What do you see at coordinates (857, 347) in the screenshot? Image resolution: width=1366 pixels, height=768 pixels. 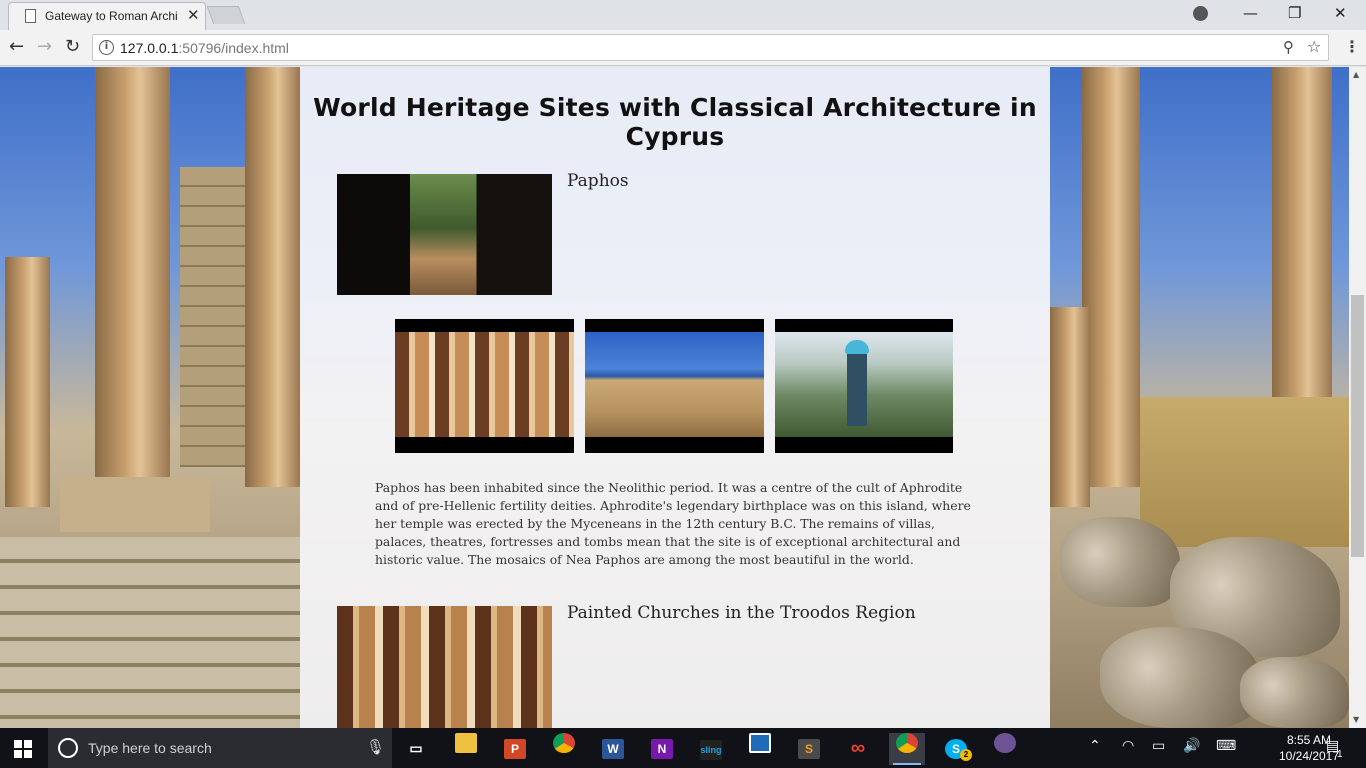 I see `helmet` at bounding box center [857, 347].